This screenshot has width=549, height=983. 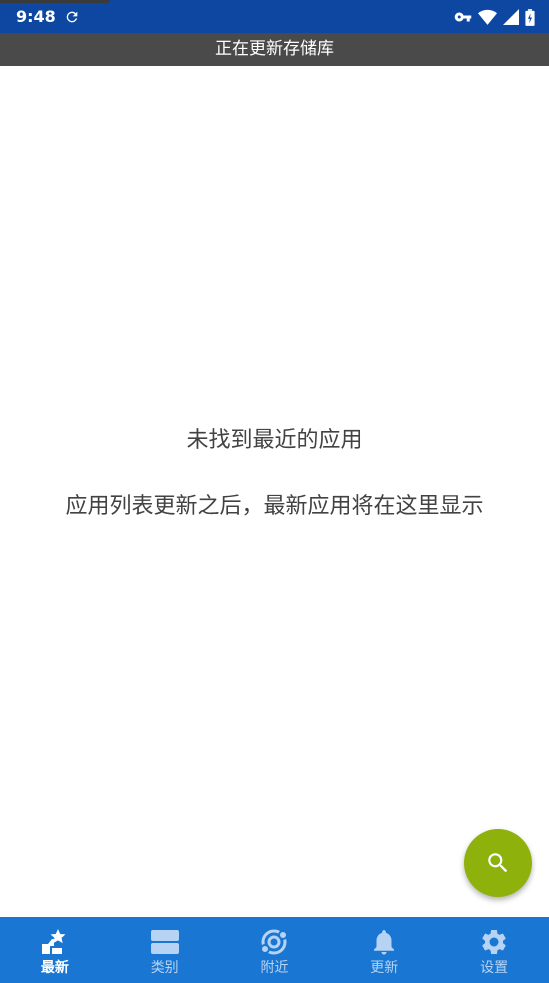 I want to click on nav-label-categories: 类别, so click(x=164, y=968).